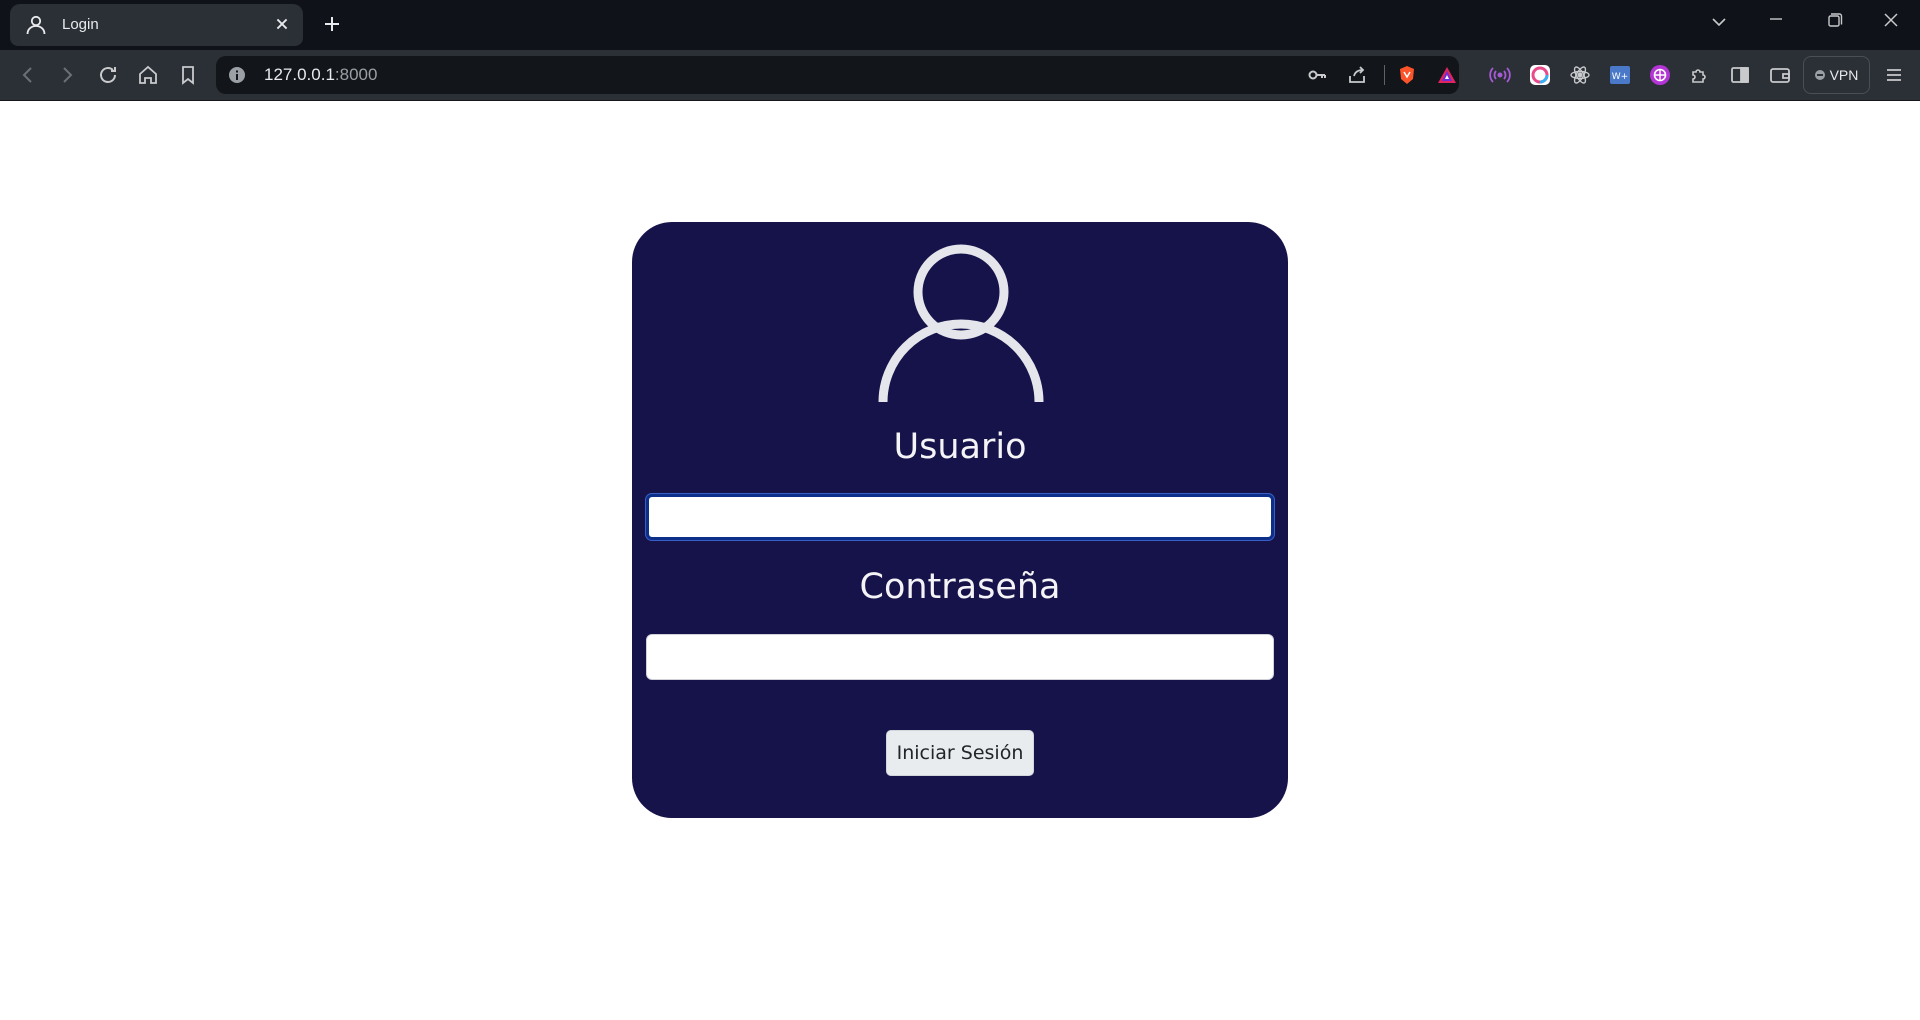  I want to click on react-devtools-icon, so click(1580, 75).